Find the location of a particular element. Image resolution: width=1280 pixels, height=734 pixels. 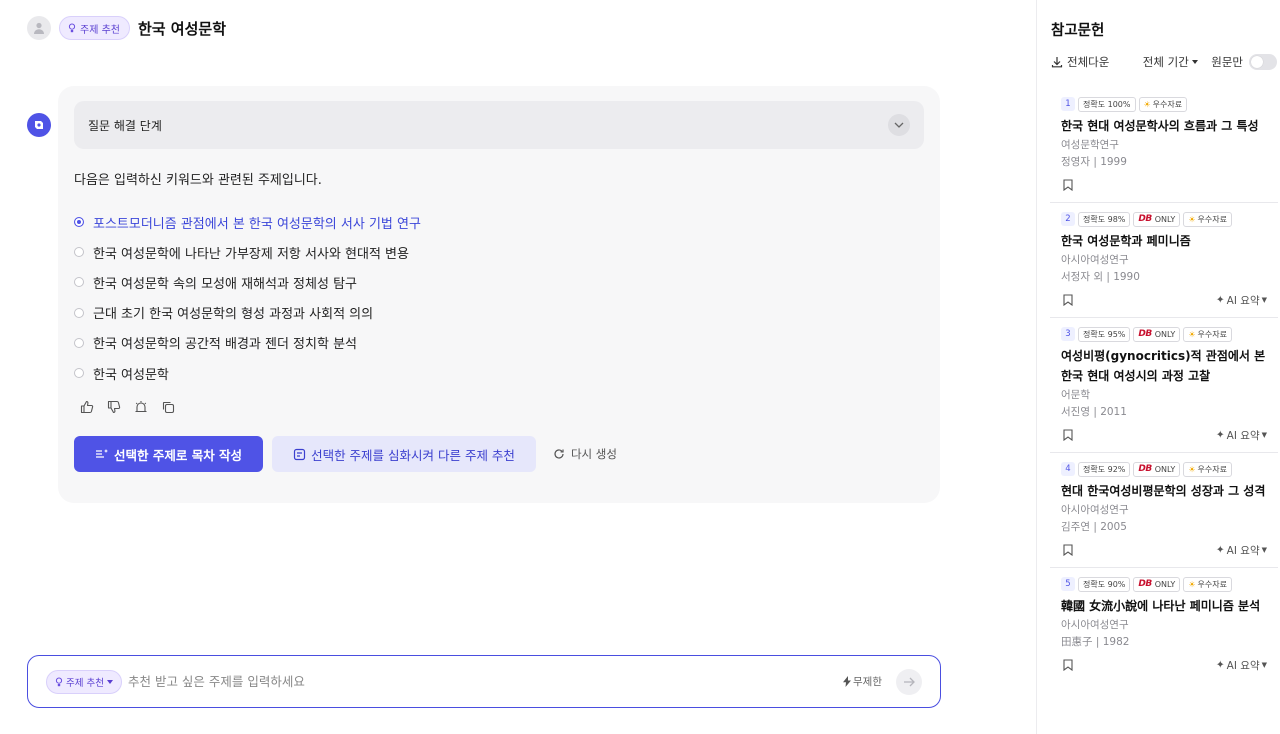

topic-option: 한국 여성문학에 나타난 가부장제 저항 서사와 현대적 변용 is located at coordinates (247, 252).